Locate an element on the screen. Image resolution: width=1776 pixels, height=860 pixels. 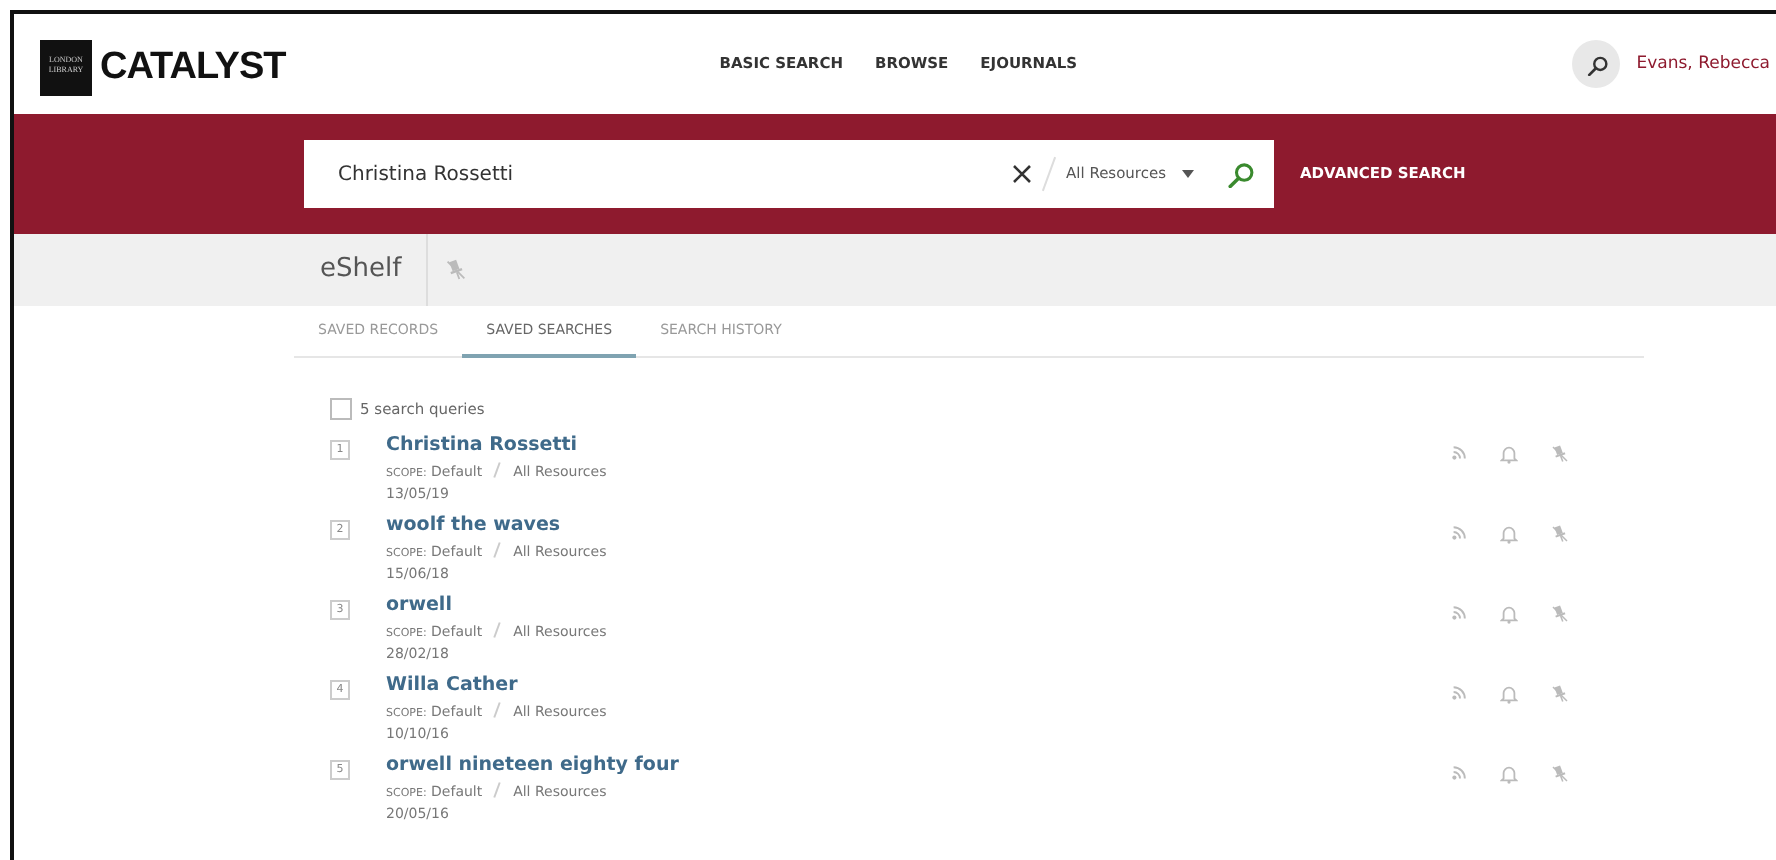
query-title-link: orwell nineteen eighty four is located at coordinates (532, 766).